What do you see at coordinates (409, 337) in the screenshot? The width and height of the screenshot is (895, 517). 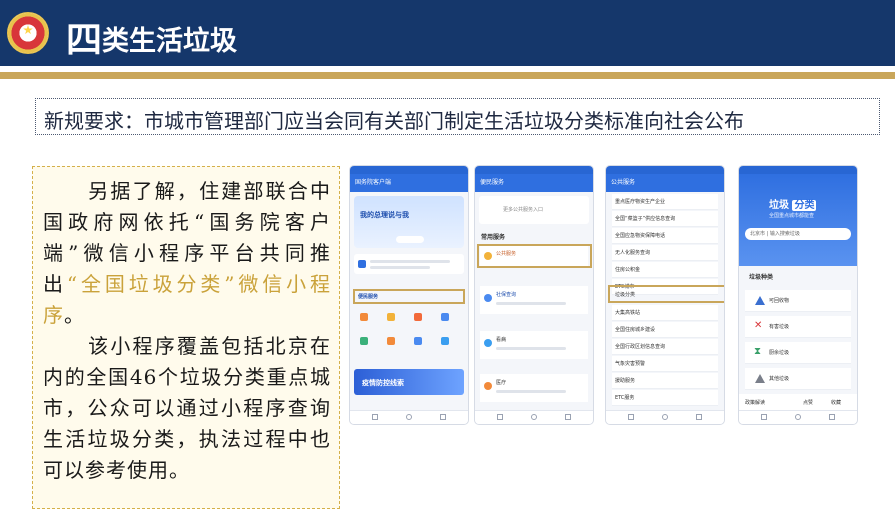 I see `service-grid` at bounding box center [409, 337].